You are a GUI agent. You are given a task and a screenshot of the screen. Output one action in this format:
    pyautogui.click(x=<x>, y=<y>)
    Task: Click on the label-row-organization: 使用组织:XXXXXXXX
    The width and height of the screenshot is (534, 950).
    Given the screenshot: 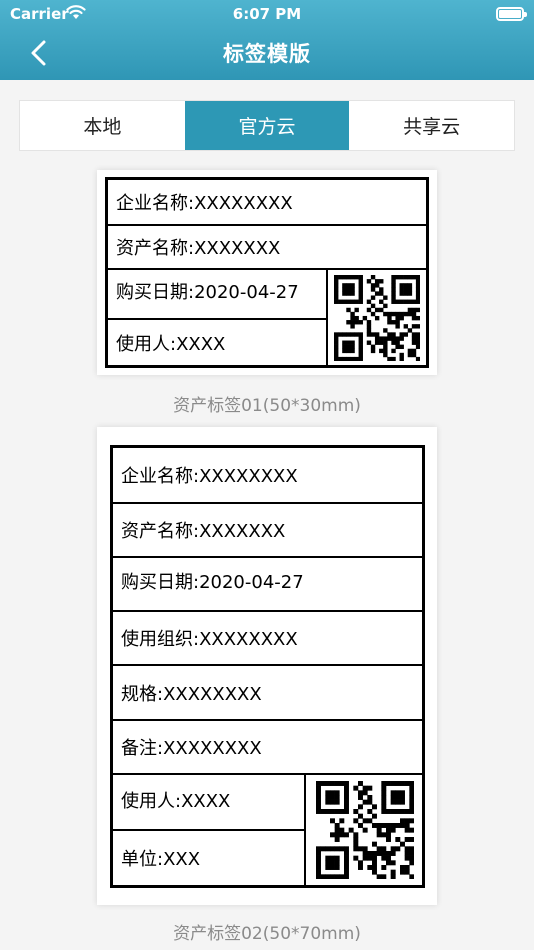 What is the action you would take?
    pyautogui.click(x=267, y=639)
    